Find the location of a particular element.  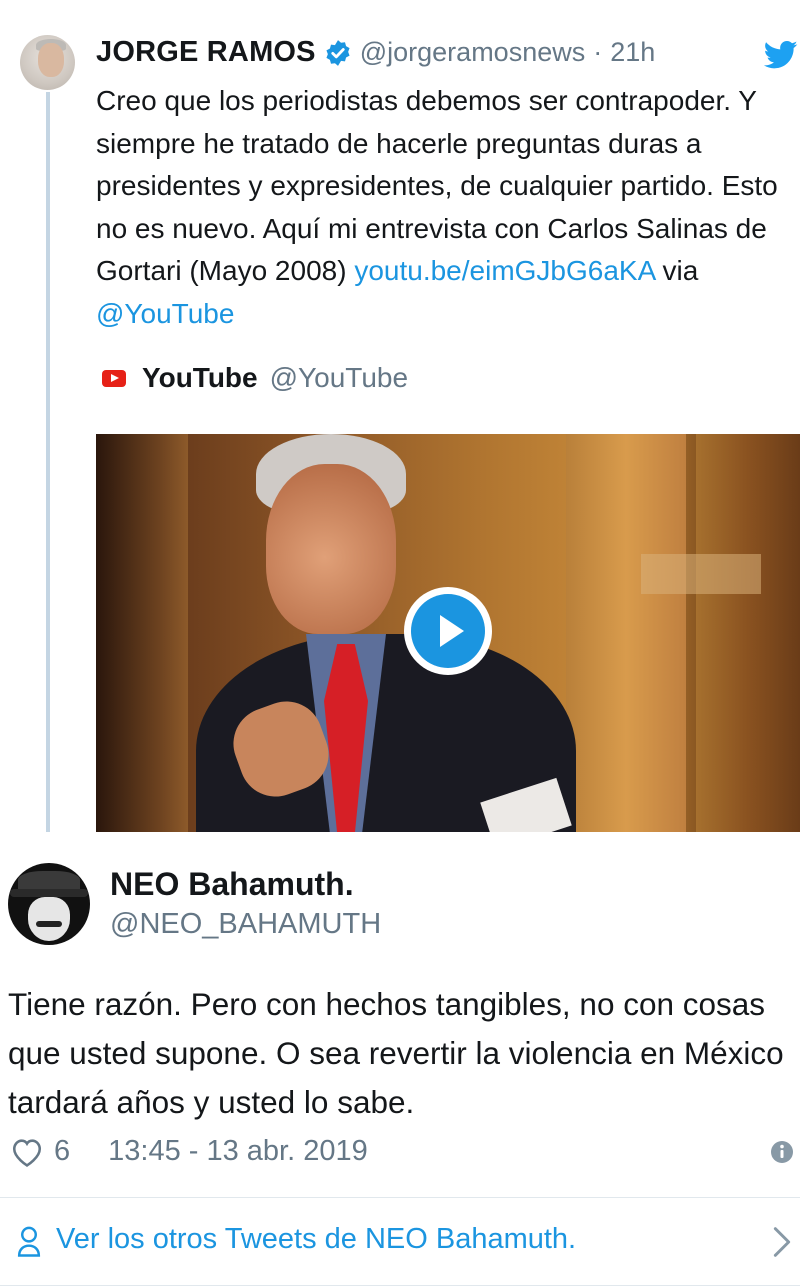

verified-badge-icon is located at coordinates (338, 52).